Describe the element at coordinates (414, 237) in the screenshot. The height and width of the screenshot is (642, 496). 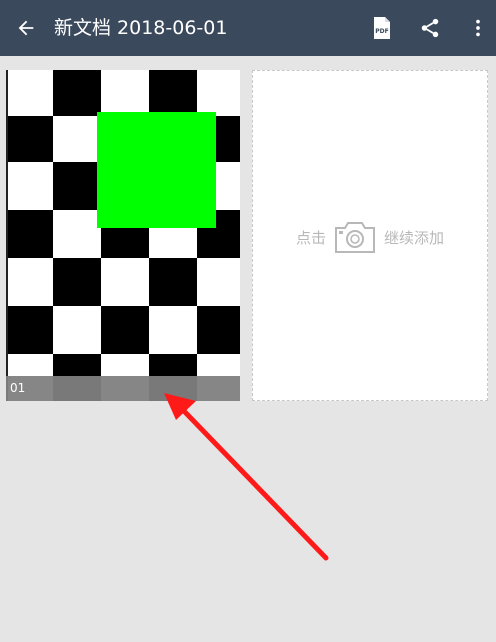
I see `add-hint-right: 继续添加` at that location.